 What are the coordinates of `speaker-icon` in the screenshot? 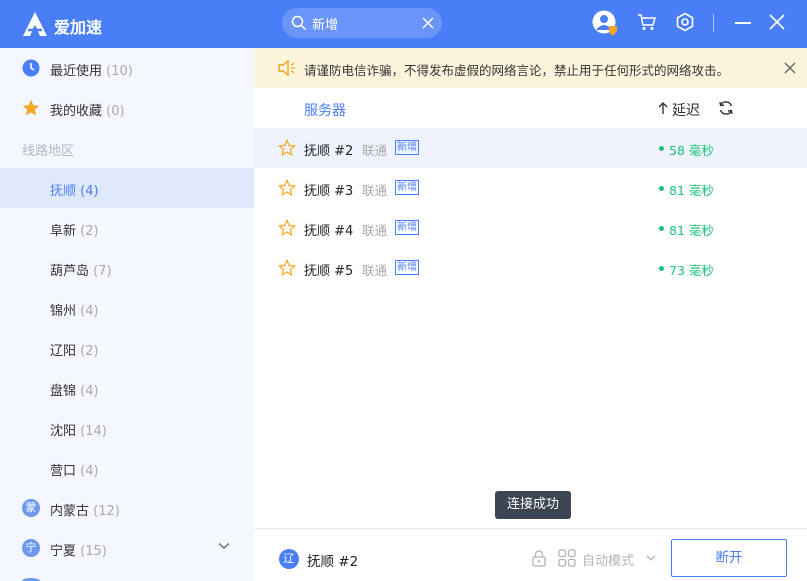 It's located at (286, 68).